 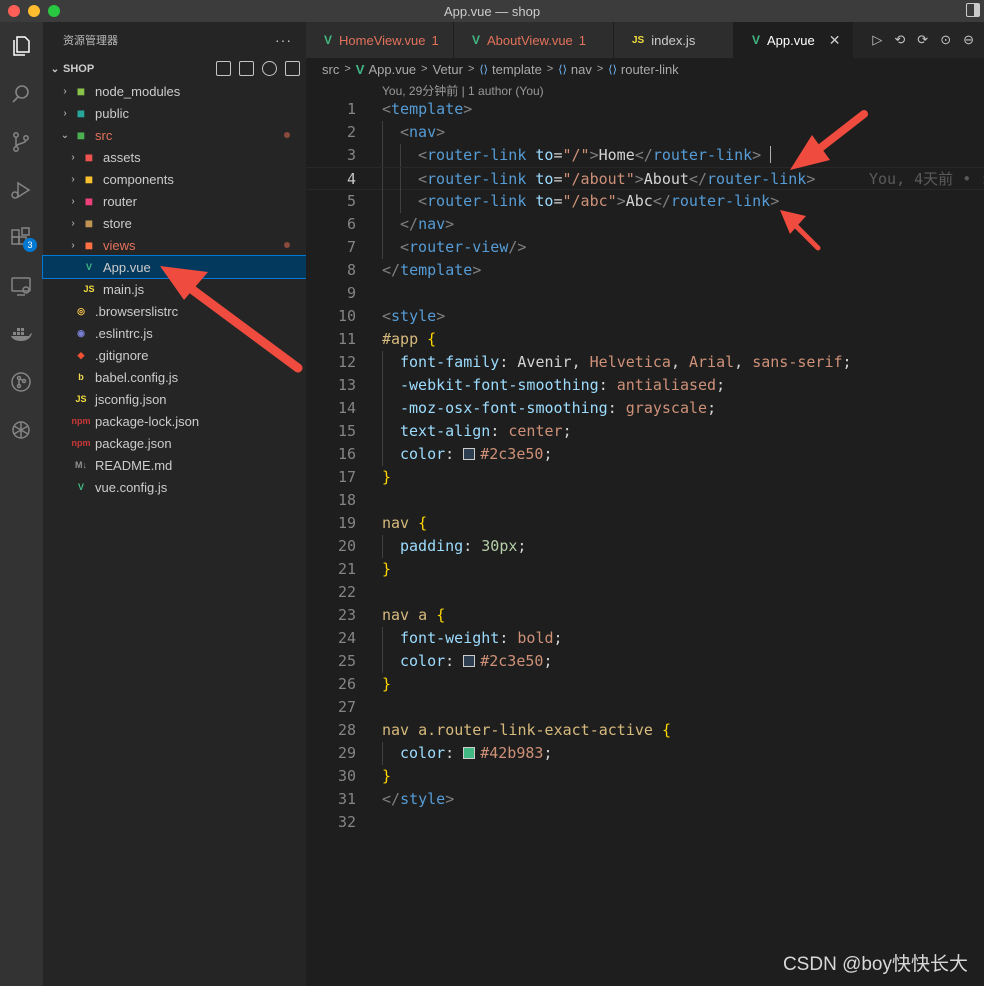 I want to click on code-line: 23 nav a {, so click(x=645, y=615).